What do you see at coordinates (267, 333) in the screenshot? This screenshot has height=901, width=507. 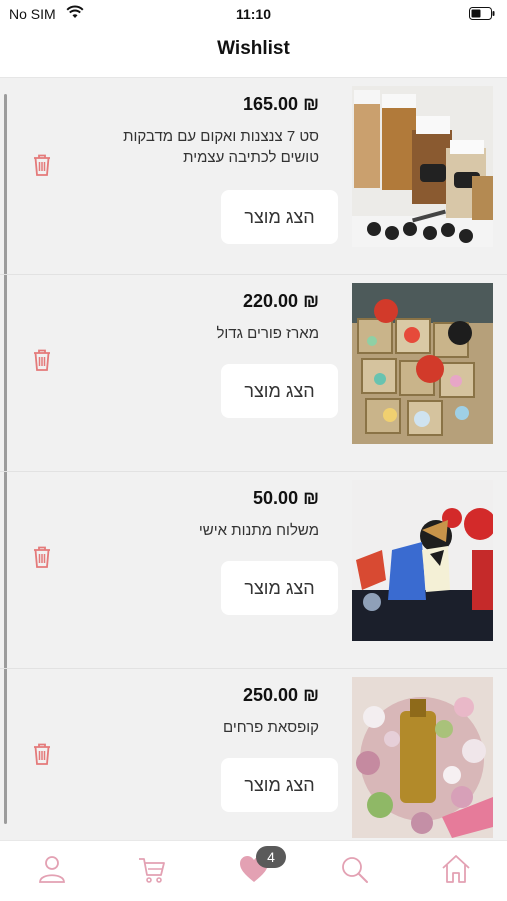 I see `product-title: מארז פורים גדול` at bounding box center [267, 333].